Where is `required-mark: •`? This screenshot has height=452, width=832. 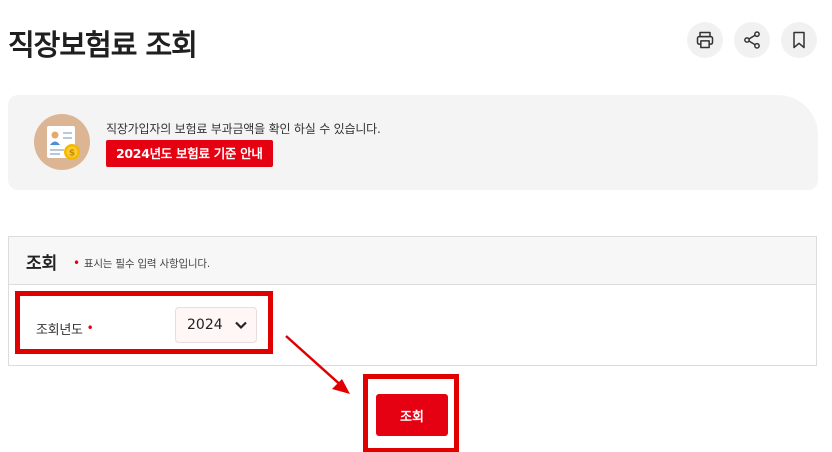
required-mark: • is located at coordinates (76, 263).